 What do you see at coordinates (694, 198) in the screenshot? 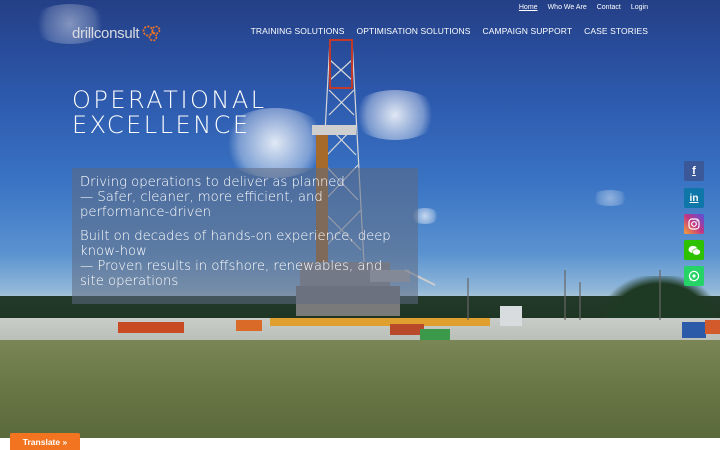
I see `linkedin-icon: in` at bounding box center [694, 198].